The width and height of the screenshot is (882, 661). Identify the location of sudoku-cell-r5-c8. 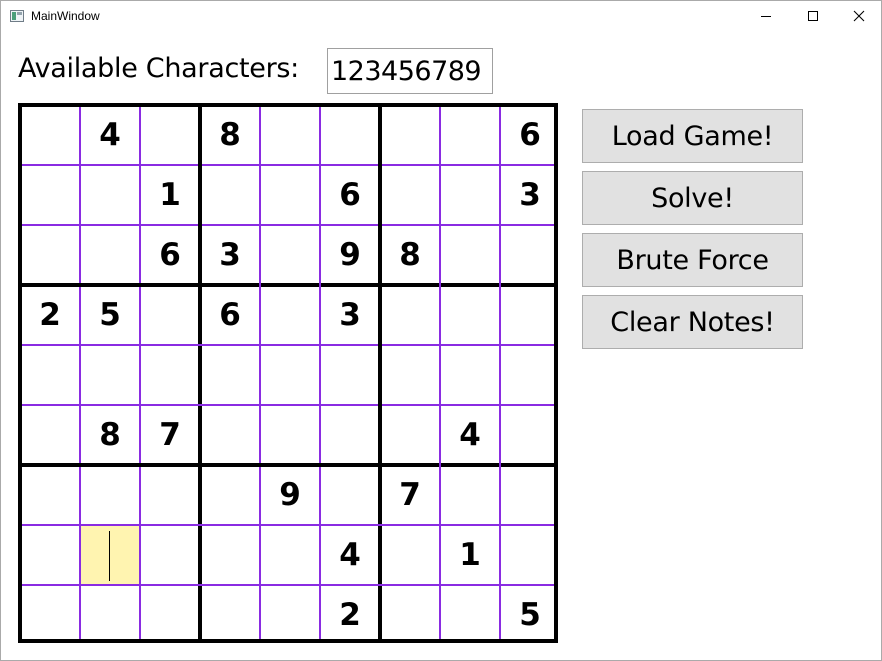
(470, 375).